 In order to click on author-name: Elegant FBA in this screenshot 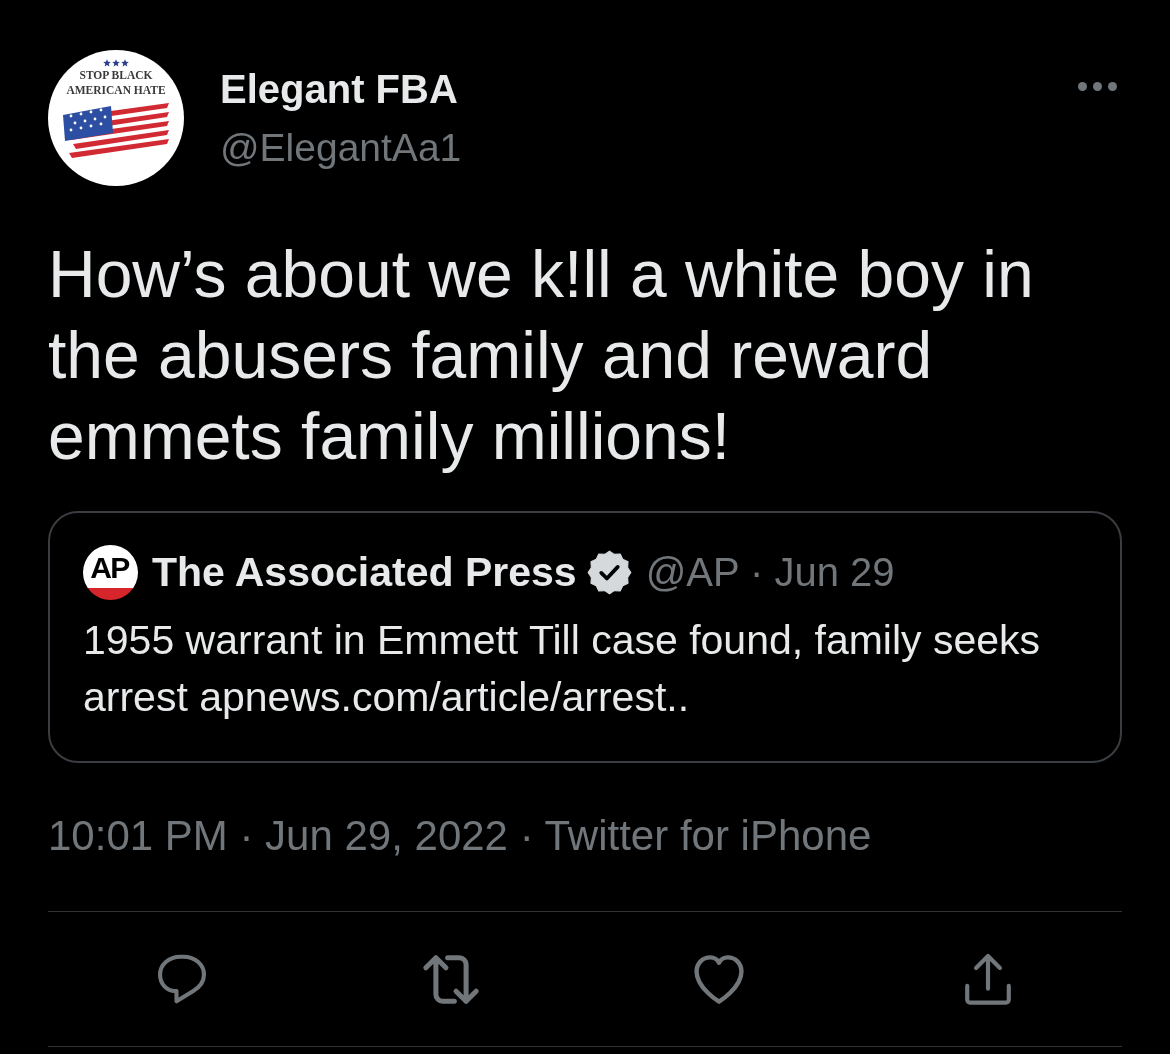, I will do `click(339, 89)`.